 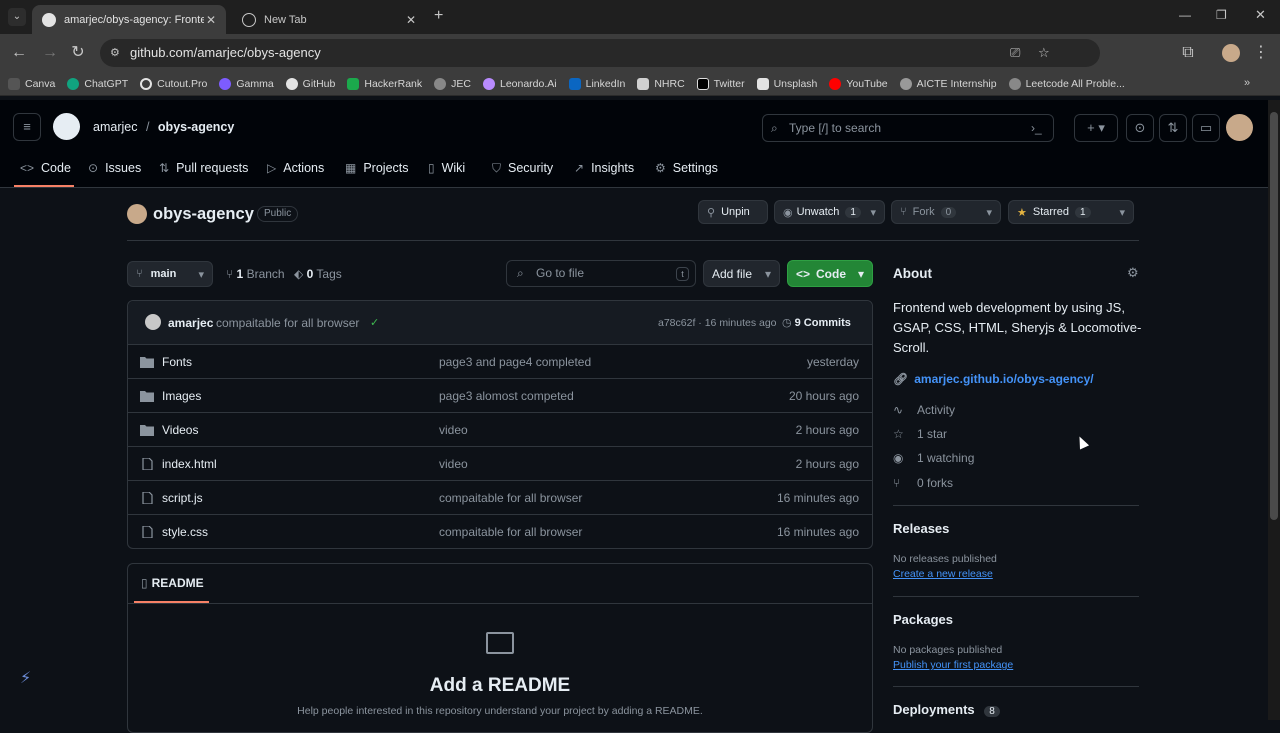 What do you see at coordinates (377, 168) in the screenshot?
I see `tab-projects: ▦ Projects` at bounding box center [377, 168].